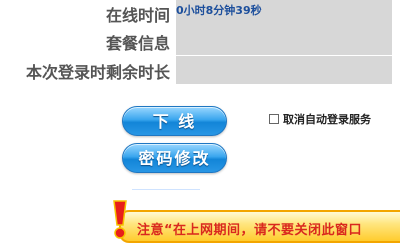 This screenshot has width=400, height=246. What do you see at coordinates (174, 158) in the screenshot?
I see `change-password-button: 密码修改` at bounding box center [174, 158].